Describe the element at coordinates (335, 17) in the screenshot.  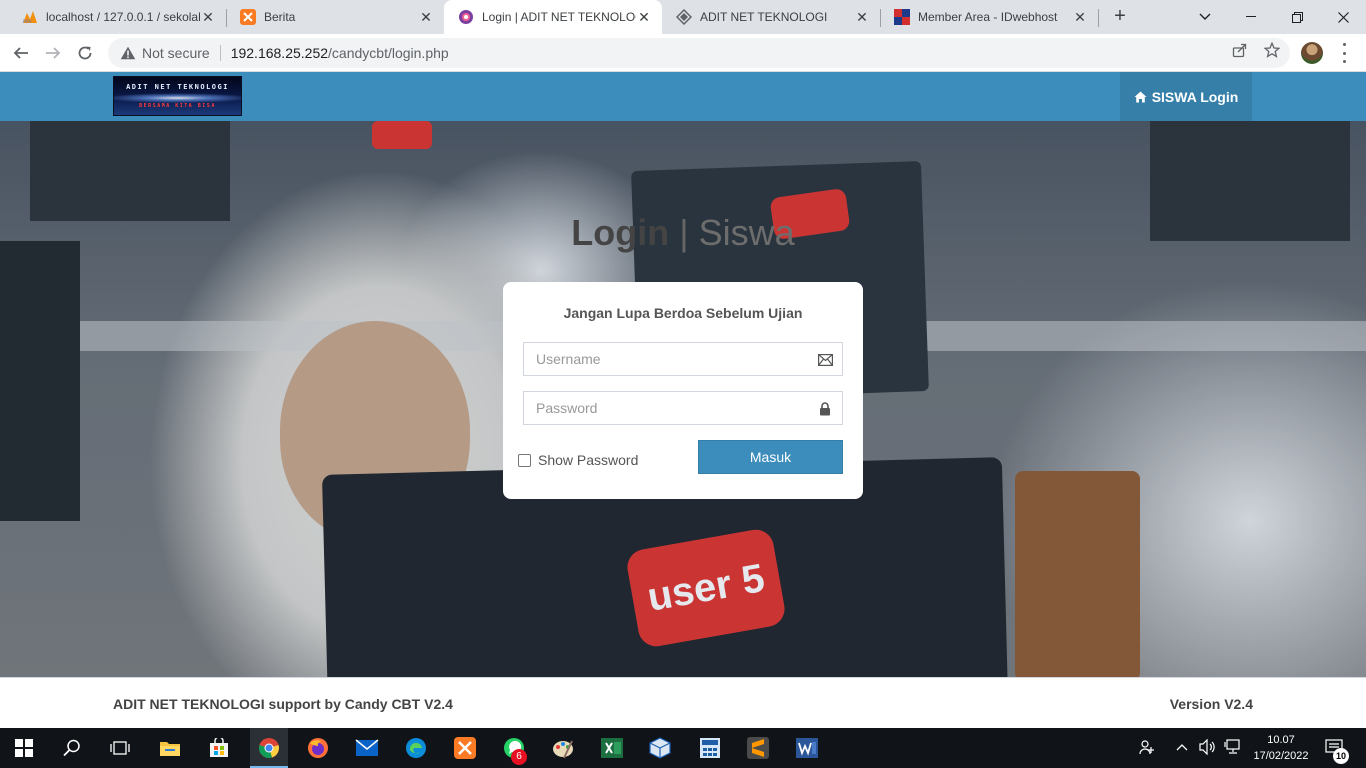
I see `tab-berita: Berita ✕` at that location.